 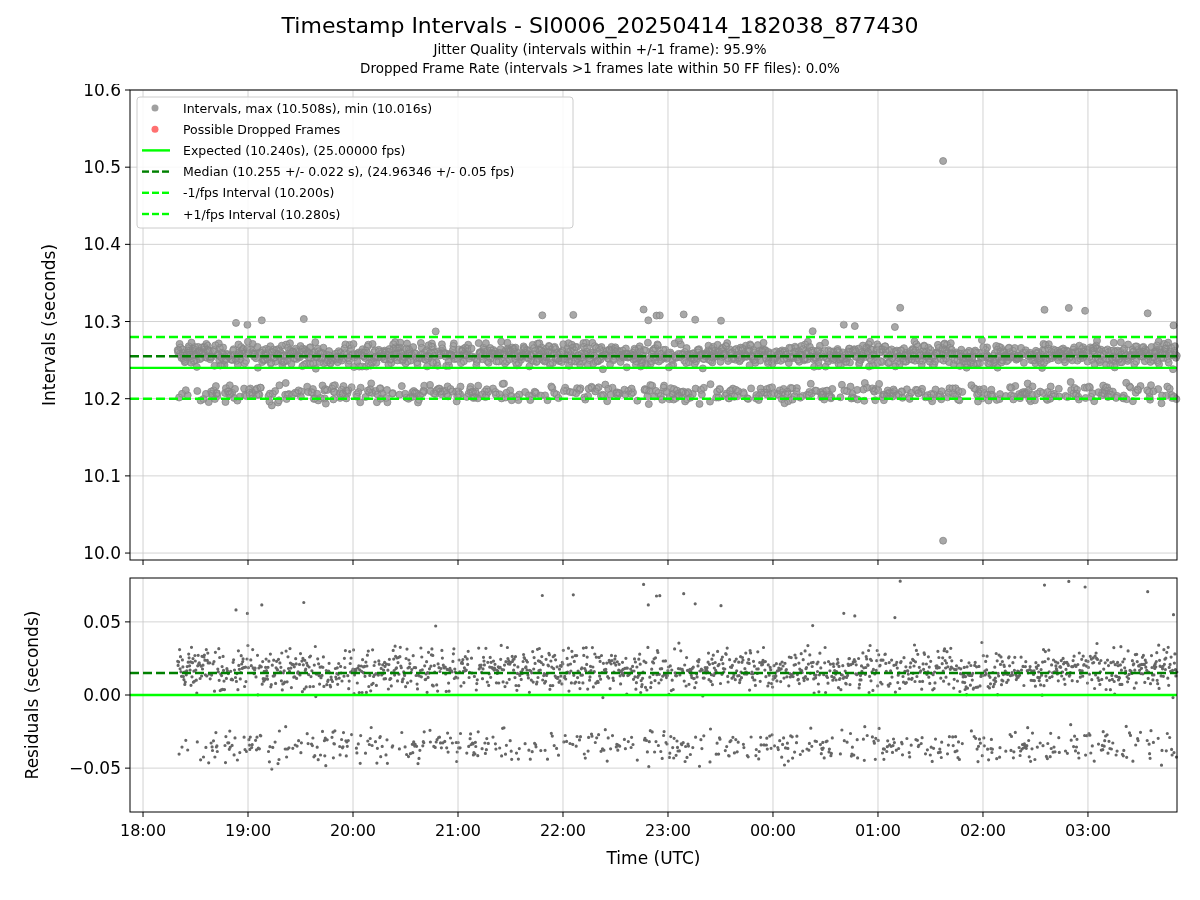 What do you see at coordinates (102, 553) in the screenshot?
I see `y-tick-label: 10.0` at bounding box center [102, 553].